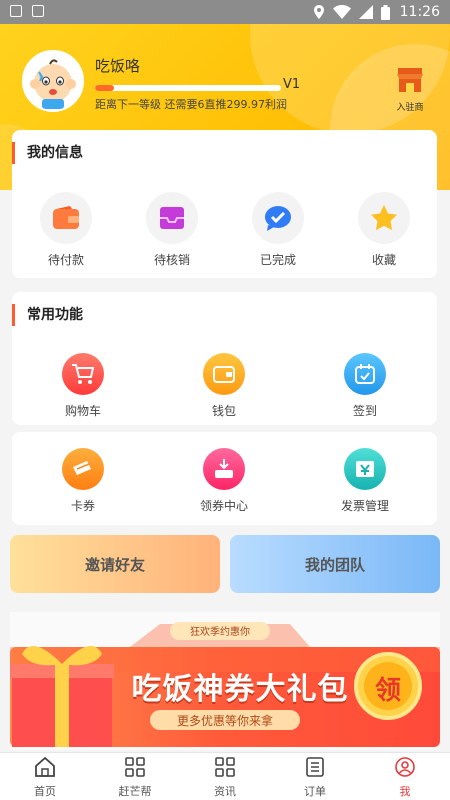  What do you see at coordinates (410, 80) in the screenshot?
I see `store-icon` at bounding box center [410, 80].